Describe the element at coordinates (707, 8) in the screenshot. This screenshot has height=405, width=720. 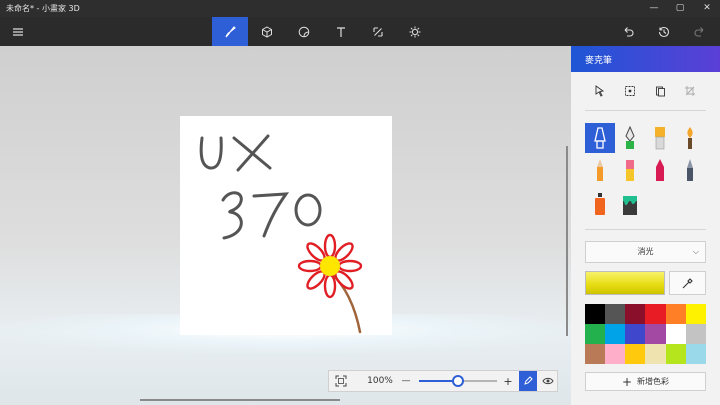
I see `close-button: ✕` at that location.